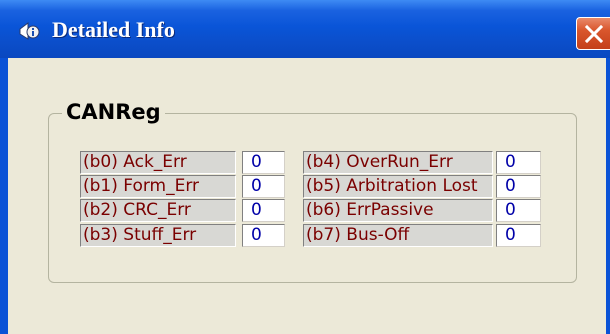  Describe the element at coordinates (263, 162) in the screenshot. I see `field-value-ack-err: 0` at that location.